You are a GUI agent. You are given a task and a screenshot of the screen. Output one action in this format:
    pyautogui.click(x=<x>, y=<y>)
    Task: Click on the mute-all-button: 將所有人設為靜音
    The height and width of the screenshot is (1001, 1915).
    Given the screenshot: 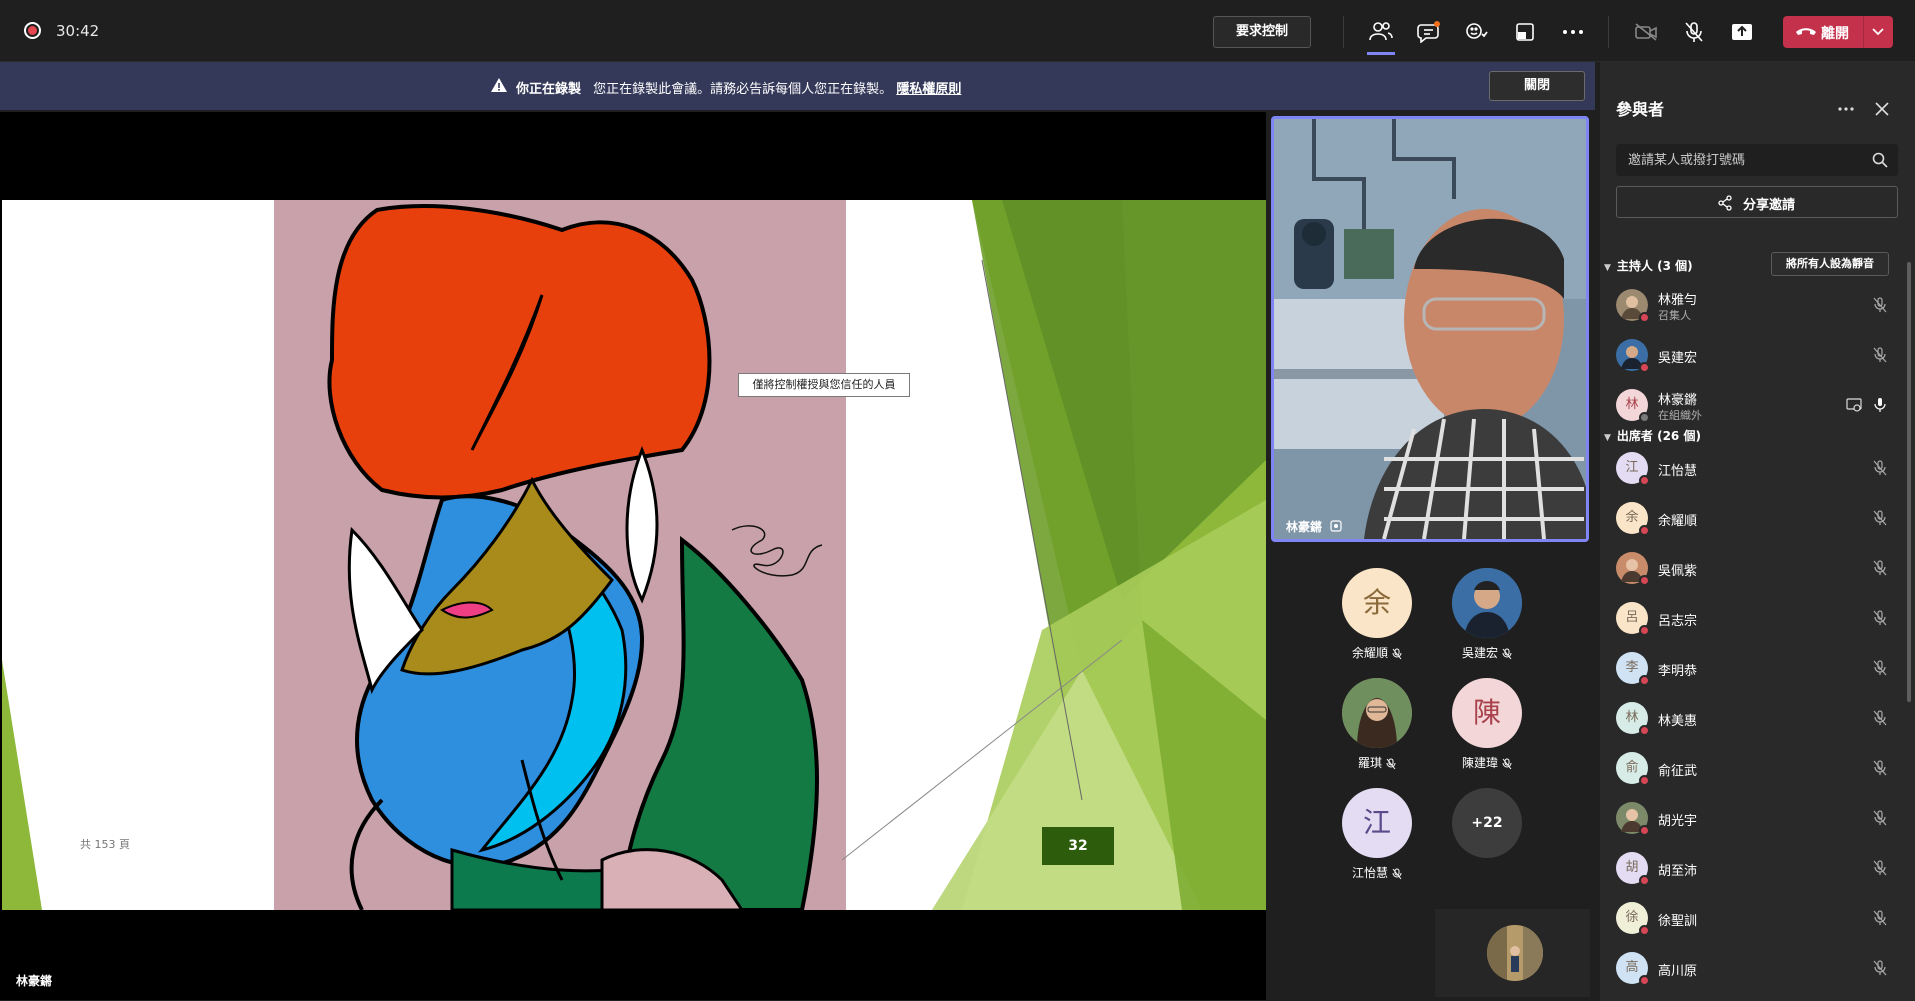 What is the action you would take?
    pyautogui.click(x=1830, y=264)
    